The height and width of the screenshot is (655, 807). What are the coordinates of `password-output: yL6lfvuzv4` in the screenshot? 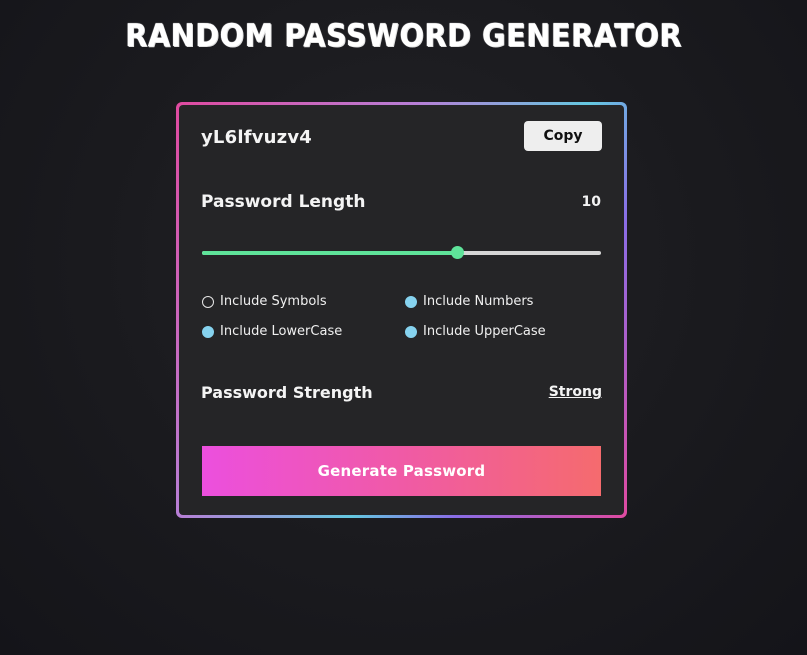 It's located at (257, 137).